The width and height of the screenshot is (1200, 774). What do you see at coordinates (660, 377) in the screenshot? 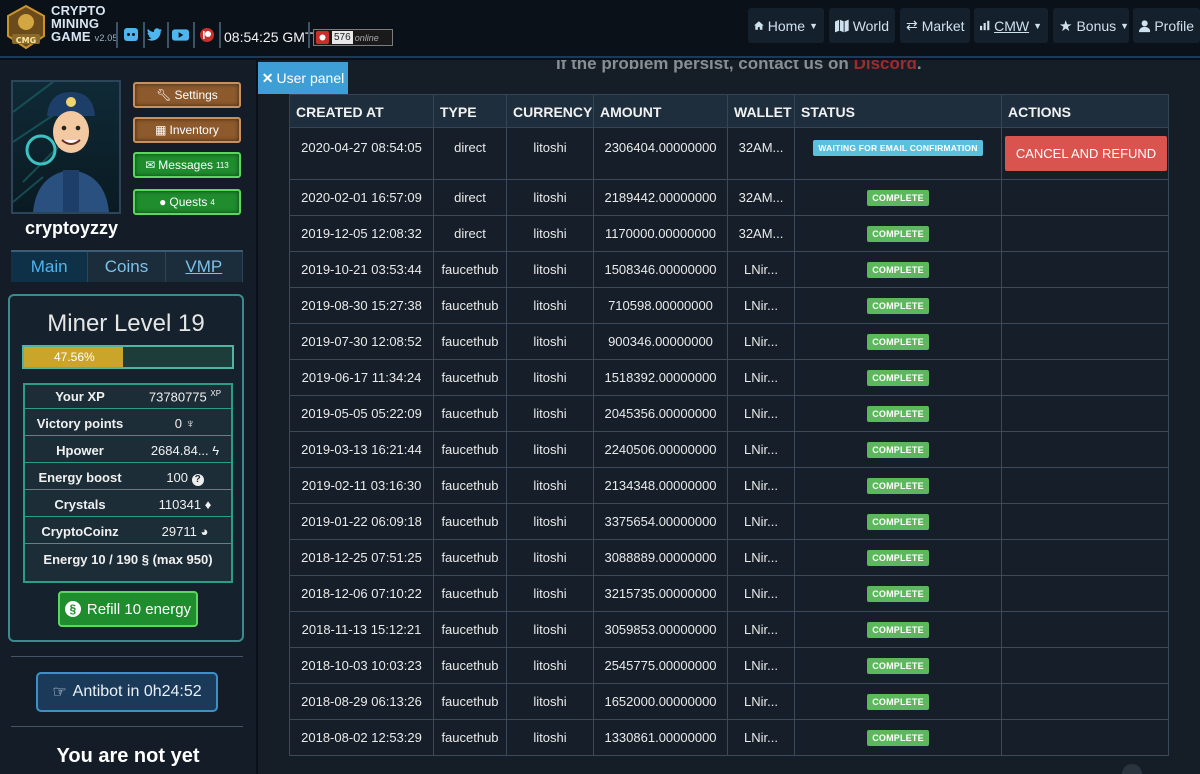
I see `cell-amount: 1518392.00000000` at bounding box center [660, 377].